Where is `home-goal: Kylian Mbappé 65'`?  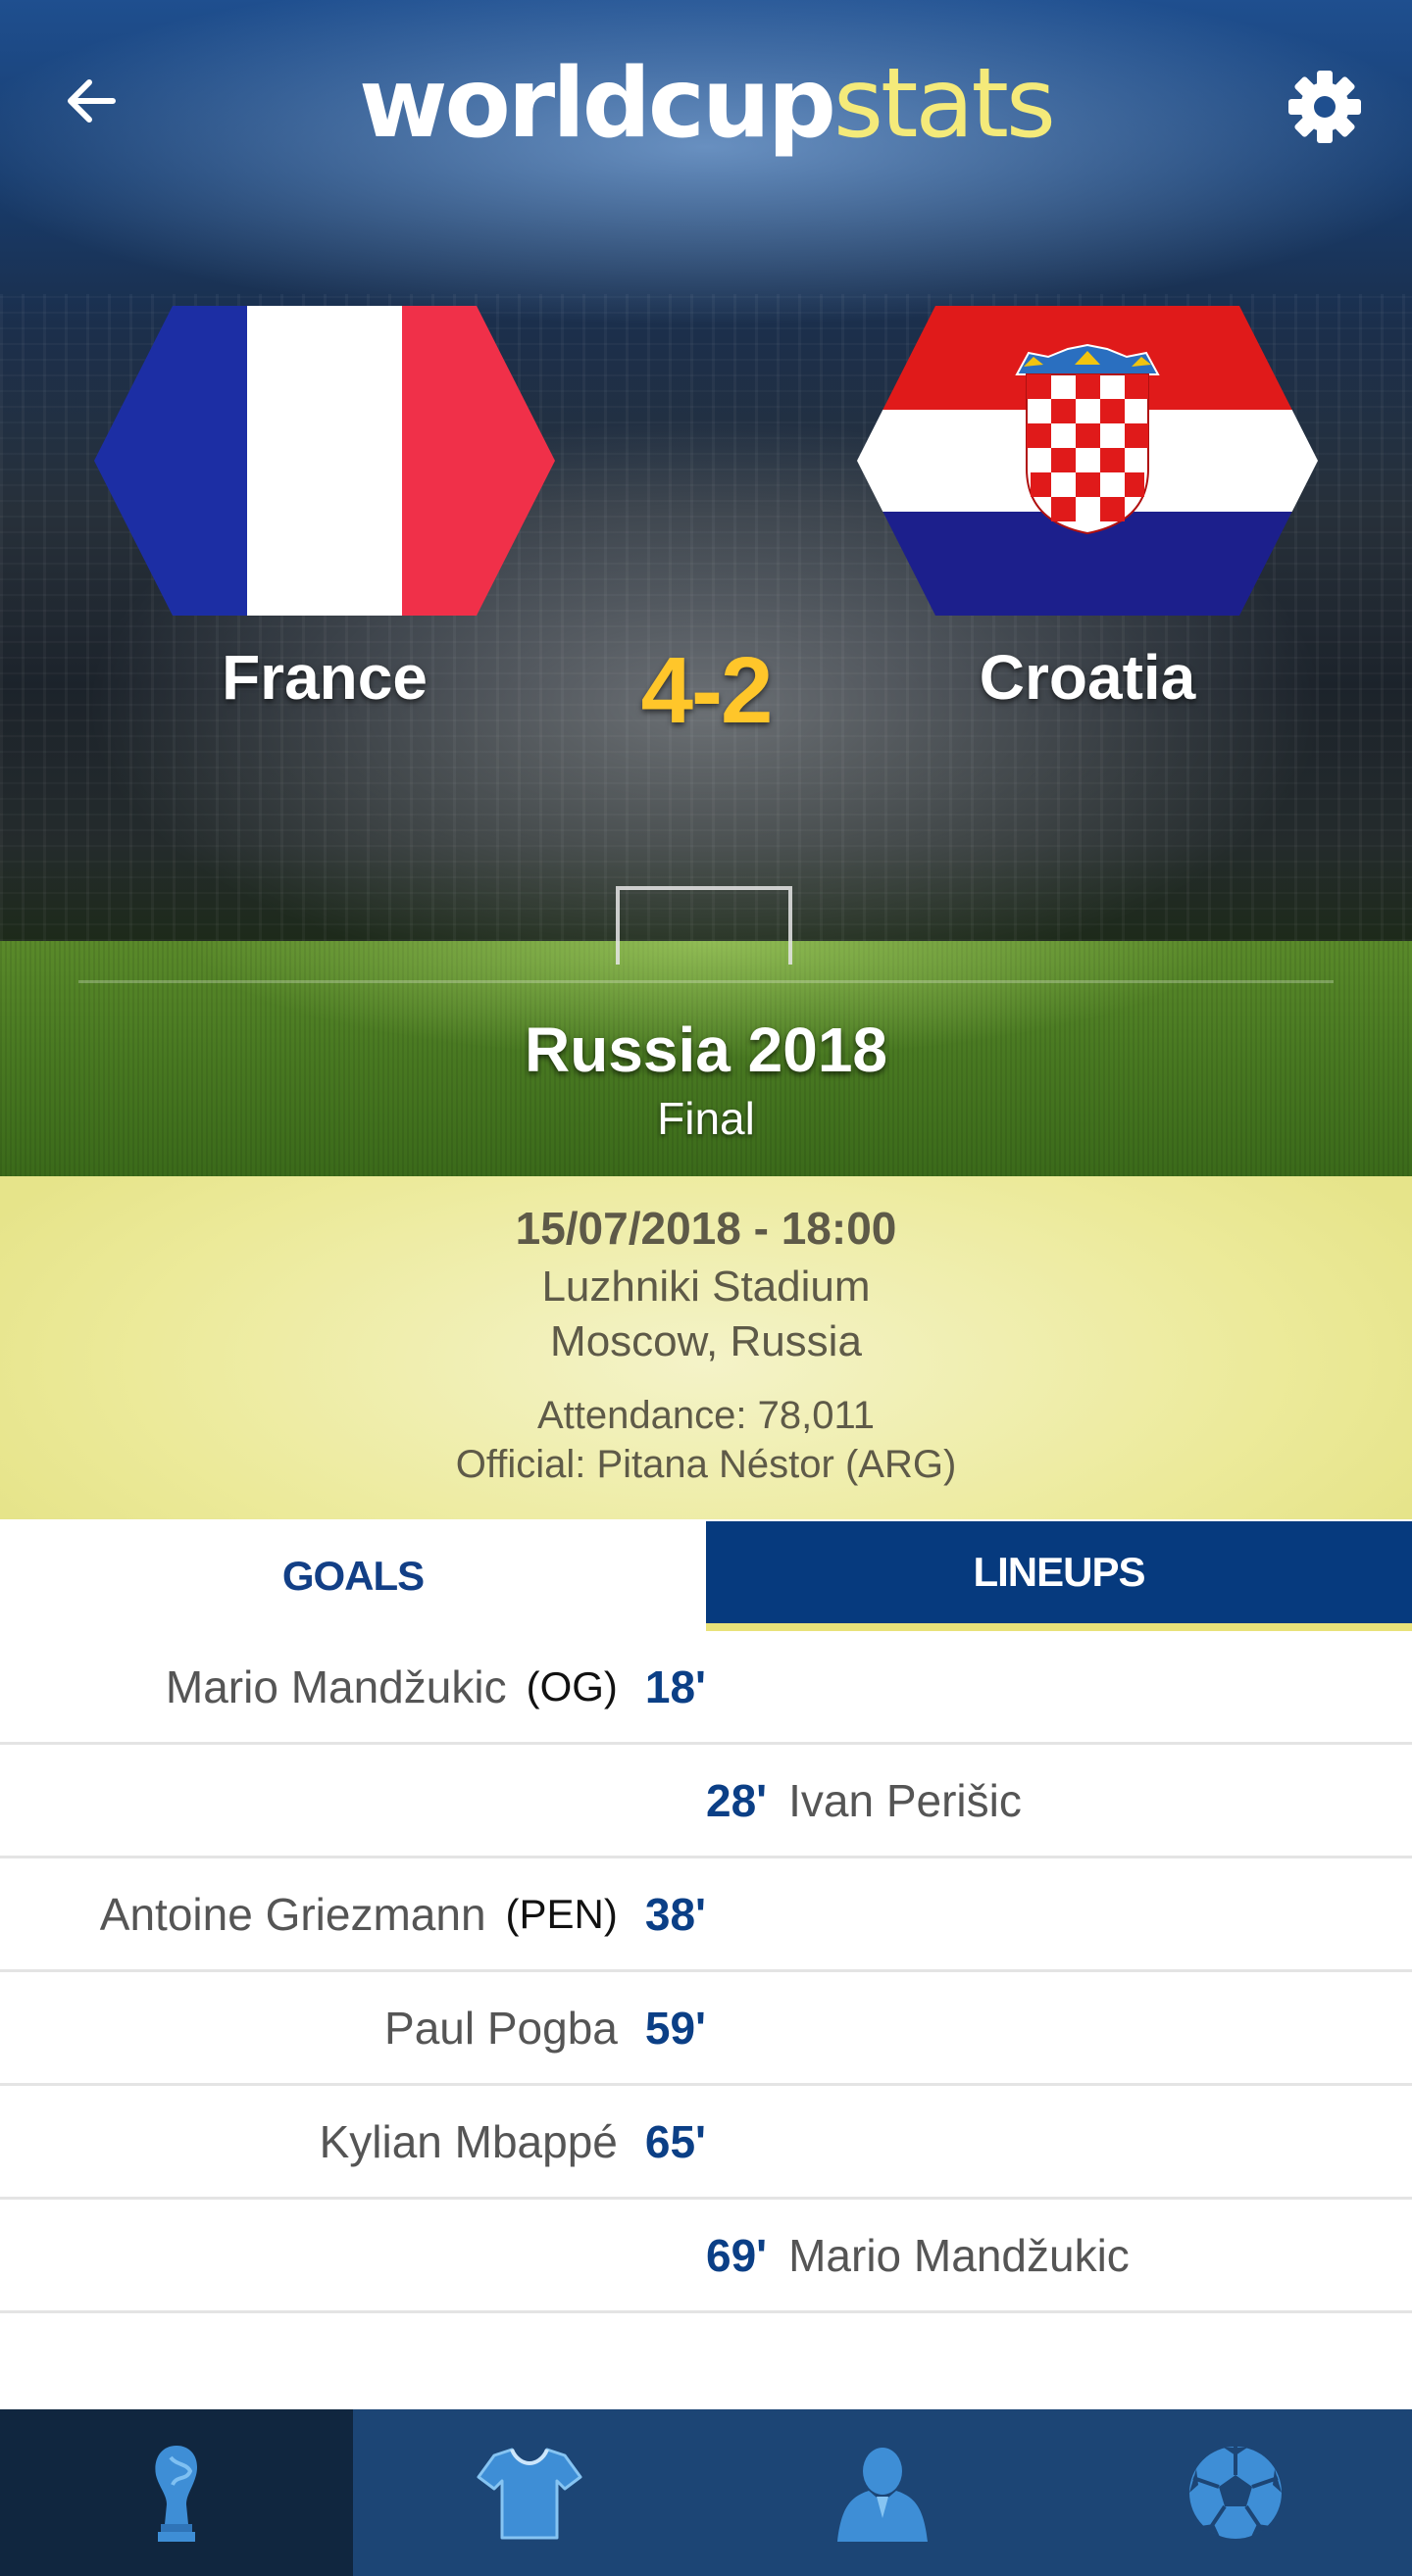 home-goal: Kylian Mbappé 65' is located at coordinates (513, 2141).